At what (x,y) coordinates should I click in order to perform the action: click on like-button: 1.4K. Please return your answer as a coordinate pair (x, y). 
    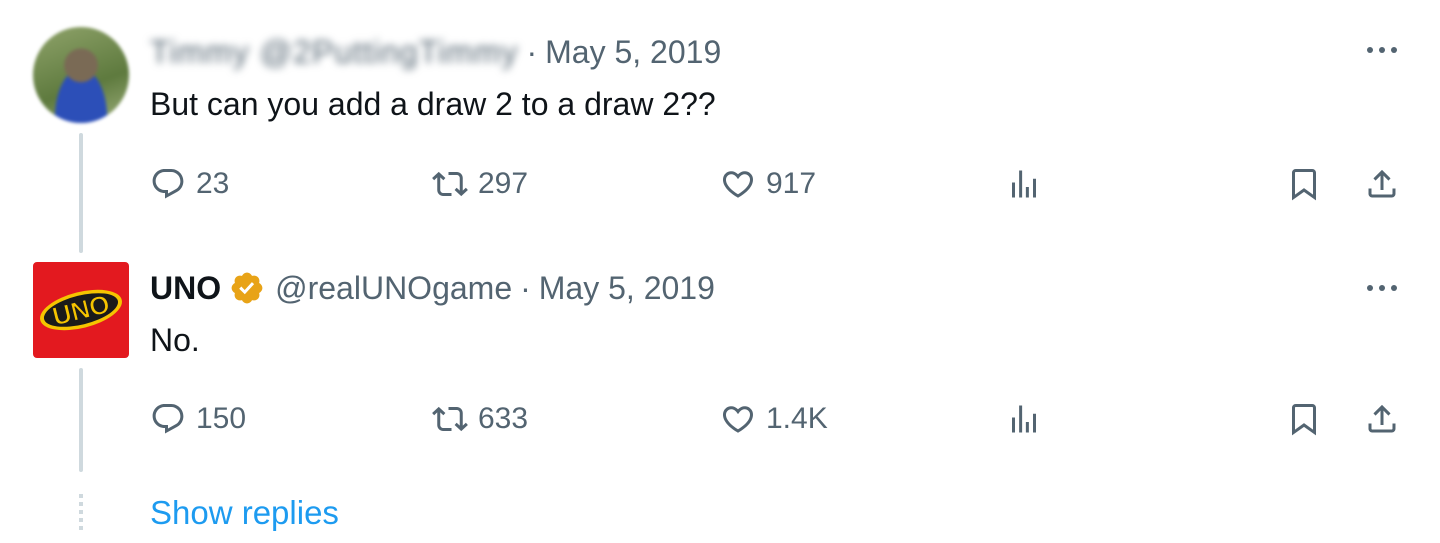
    Looking at the image, I should click on (774, 419).